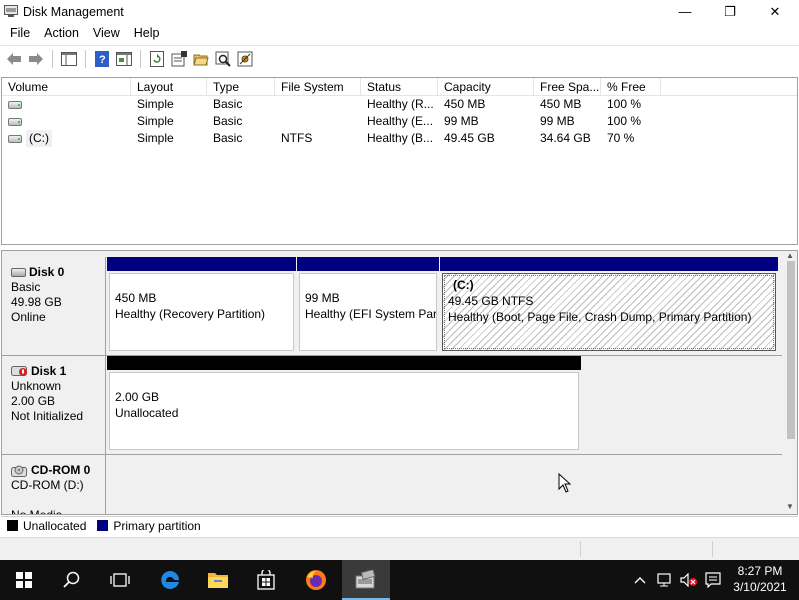  Describe the element at coordinates (399, 11) in the screenshot. I see `title-bar: Disk Management — ❐ ✕` at that location.